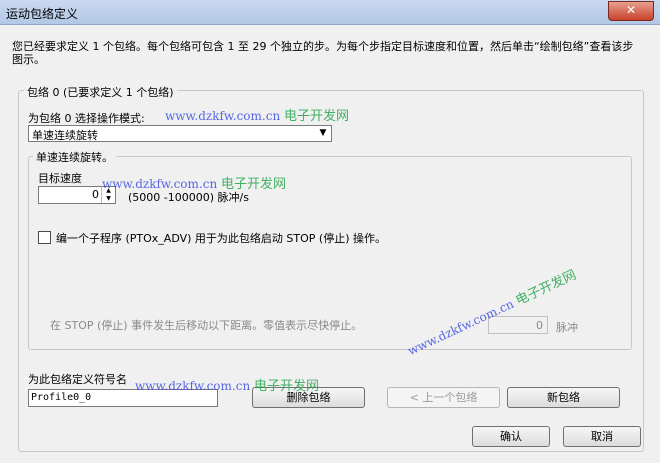  Describe the element at coordinates (539, 325) in the screenshot. I see `stop-distance-value: 0` at that location.